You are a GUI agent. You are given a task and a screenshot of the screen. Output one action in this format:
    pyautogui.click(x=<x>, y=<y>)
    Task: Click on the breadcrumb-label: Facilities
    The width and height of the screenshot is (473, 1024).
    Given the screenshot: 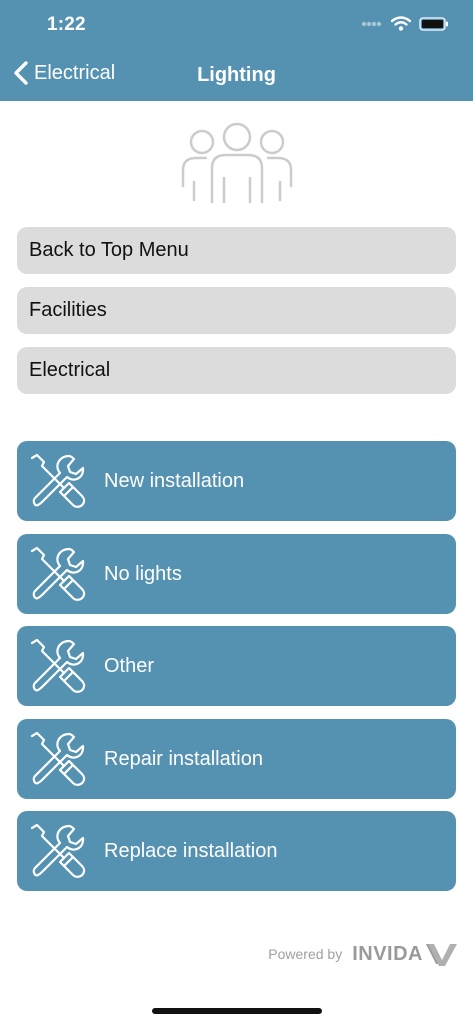 What is the action you would take?
    pyautogui.click(x=68, y=310)
    